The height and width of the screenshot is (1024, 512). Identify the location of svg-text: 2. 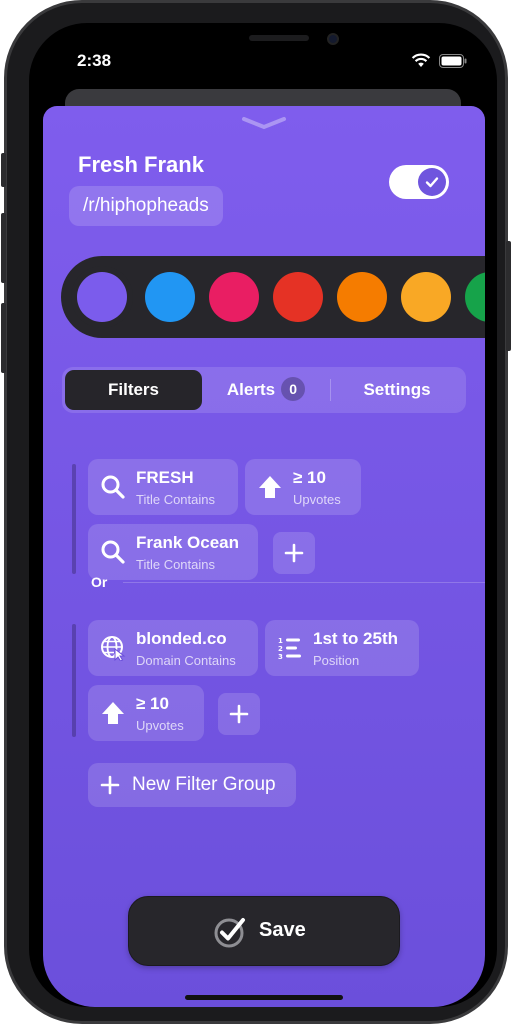
(280, 649).